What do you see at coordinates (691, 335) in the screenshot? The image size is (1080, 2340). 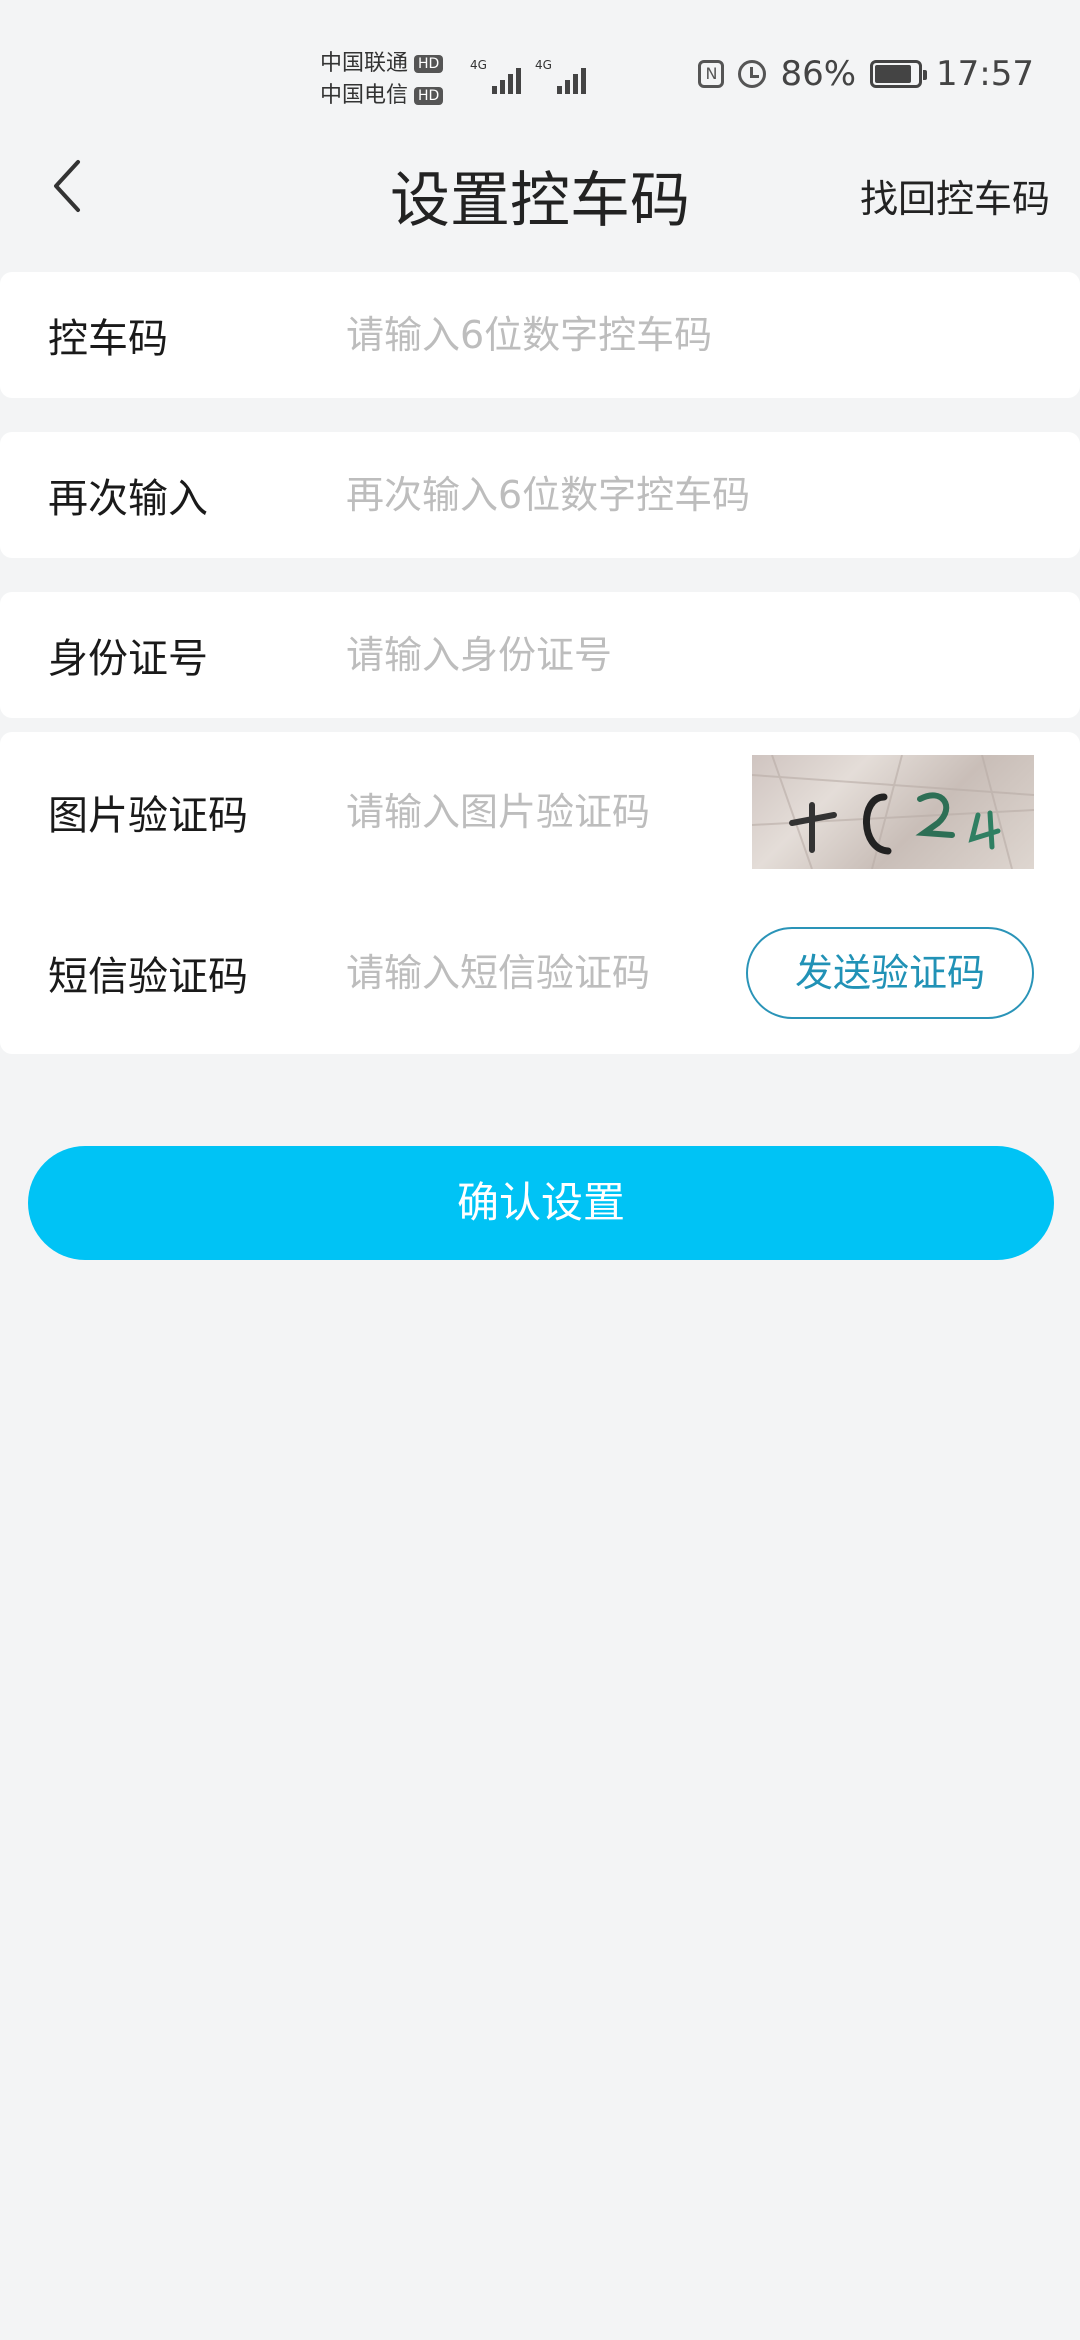 I see `code-input` at bounding box center [691, 335].